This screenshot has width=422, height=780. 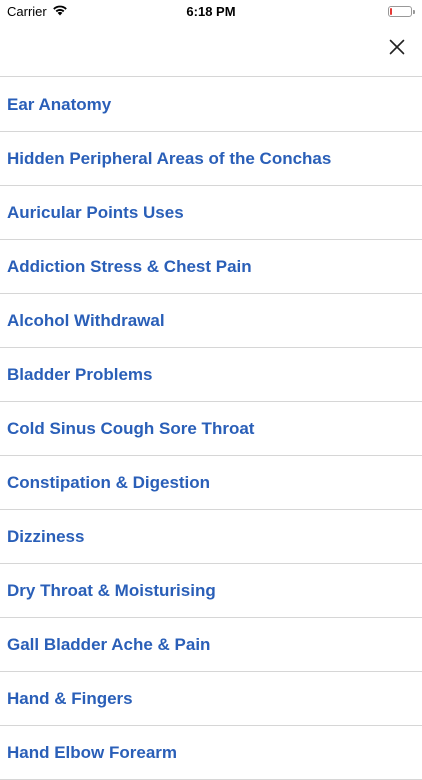 I want to click on list-item: Hand Elbow Forearm, so click(x=211, y=753).